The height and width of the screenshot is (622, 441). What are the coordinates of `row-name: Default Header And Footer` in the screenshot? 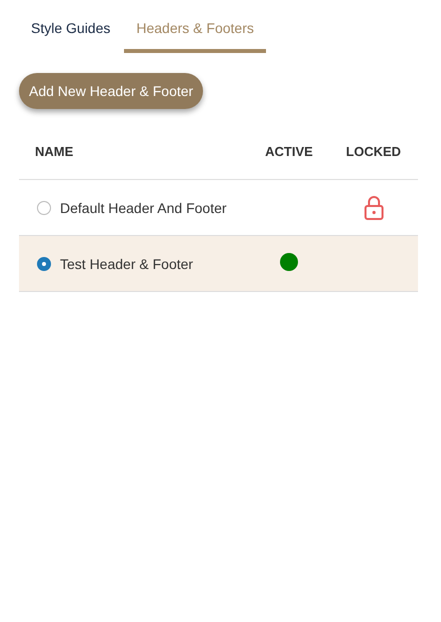 It's located at (143, 208).